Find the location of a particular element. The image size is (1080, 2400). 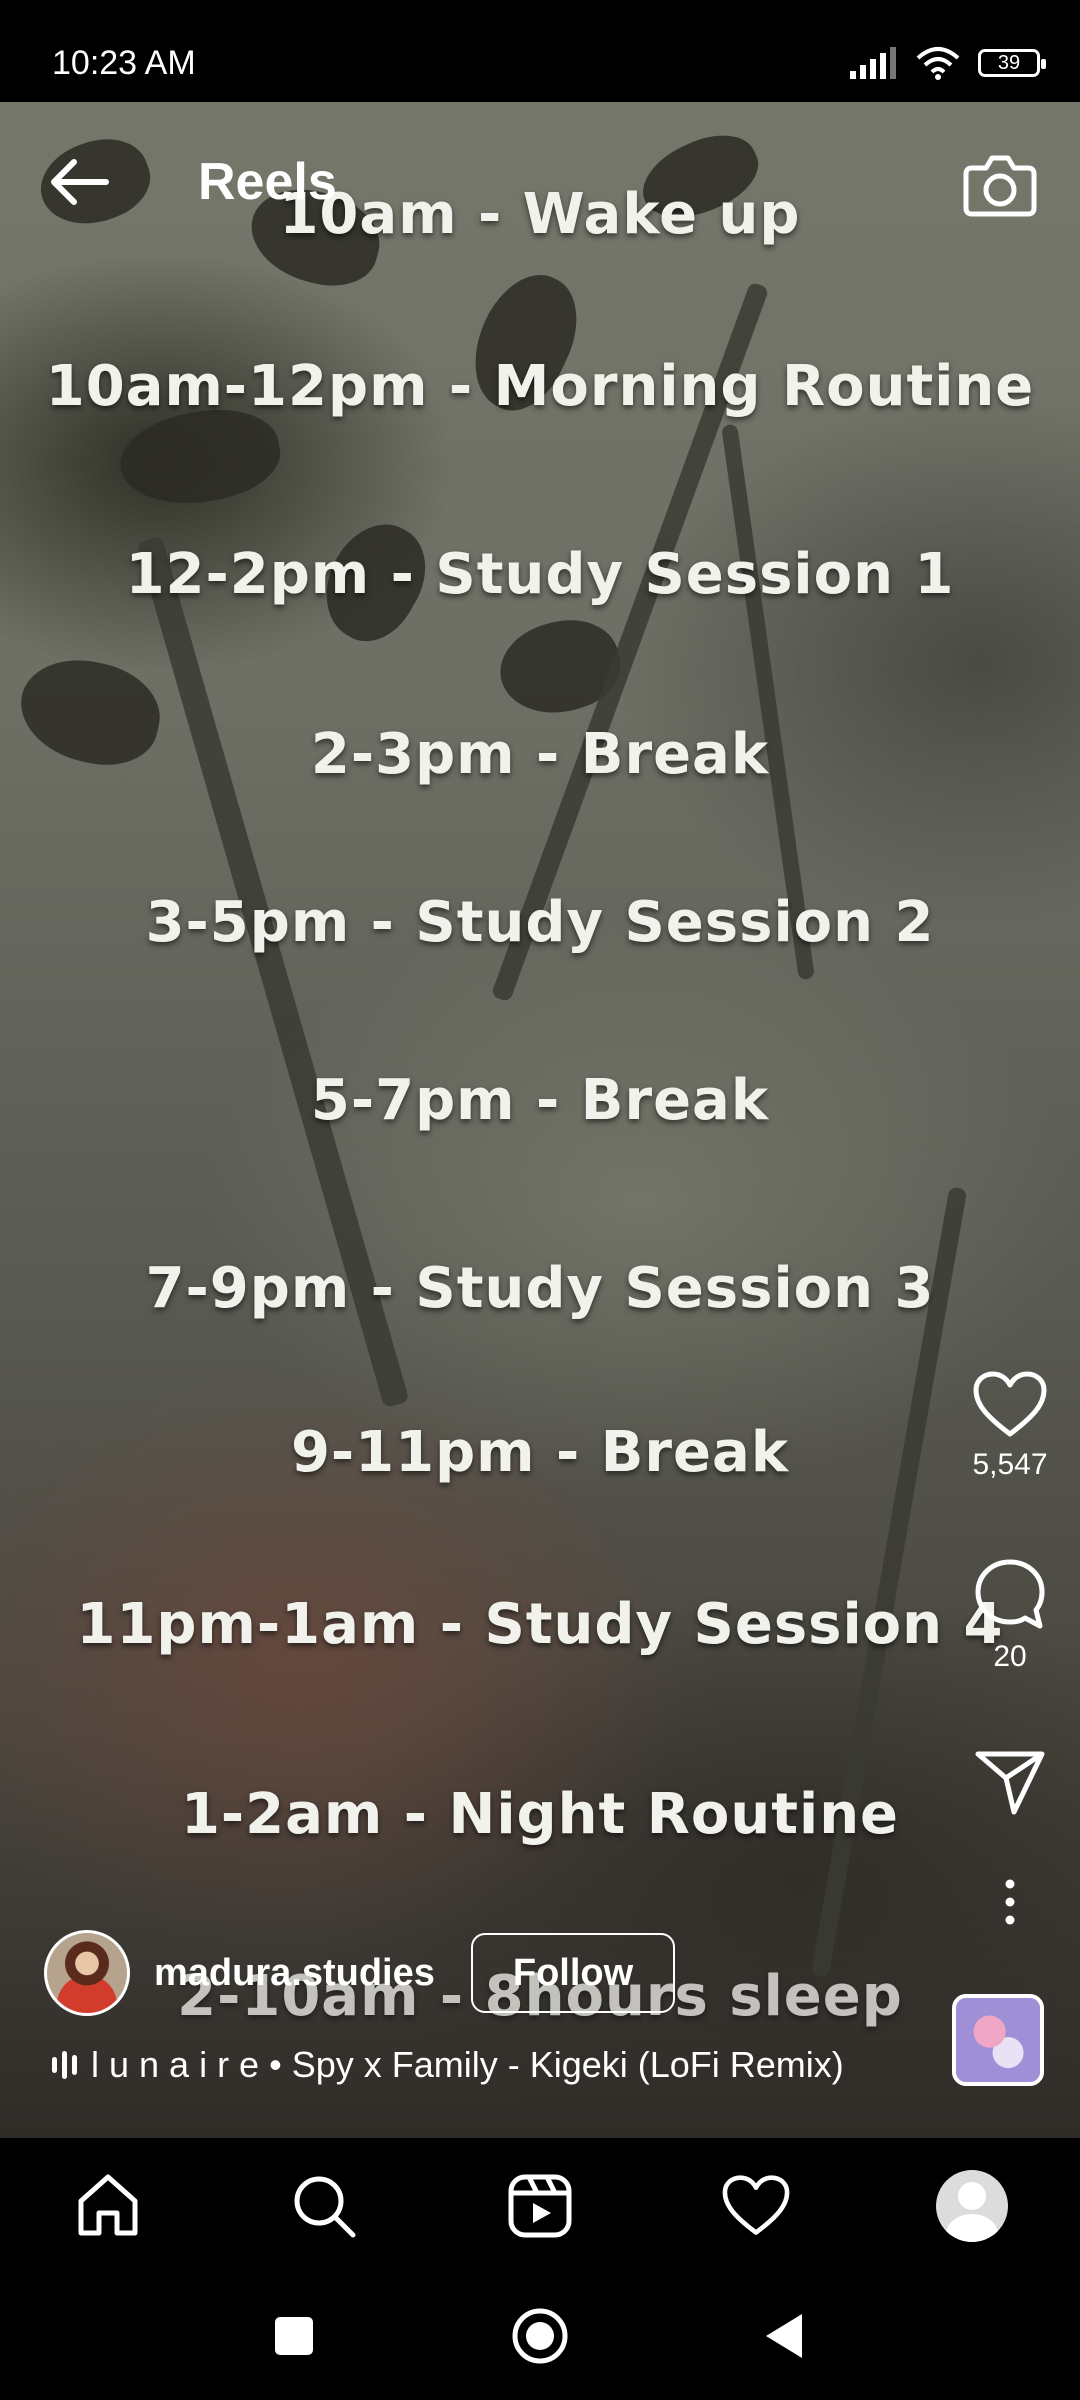

nav-home is located at coordinates (108, 2206).